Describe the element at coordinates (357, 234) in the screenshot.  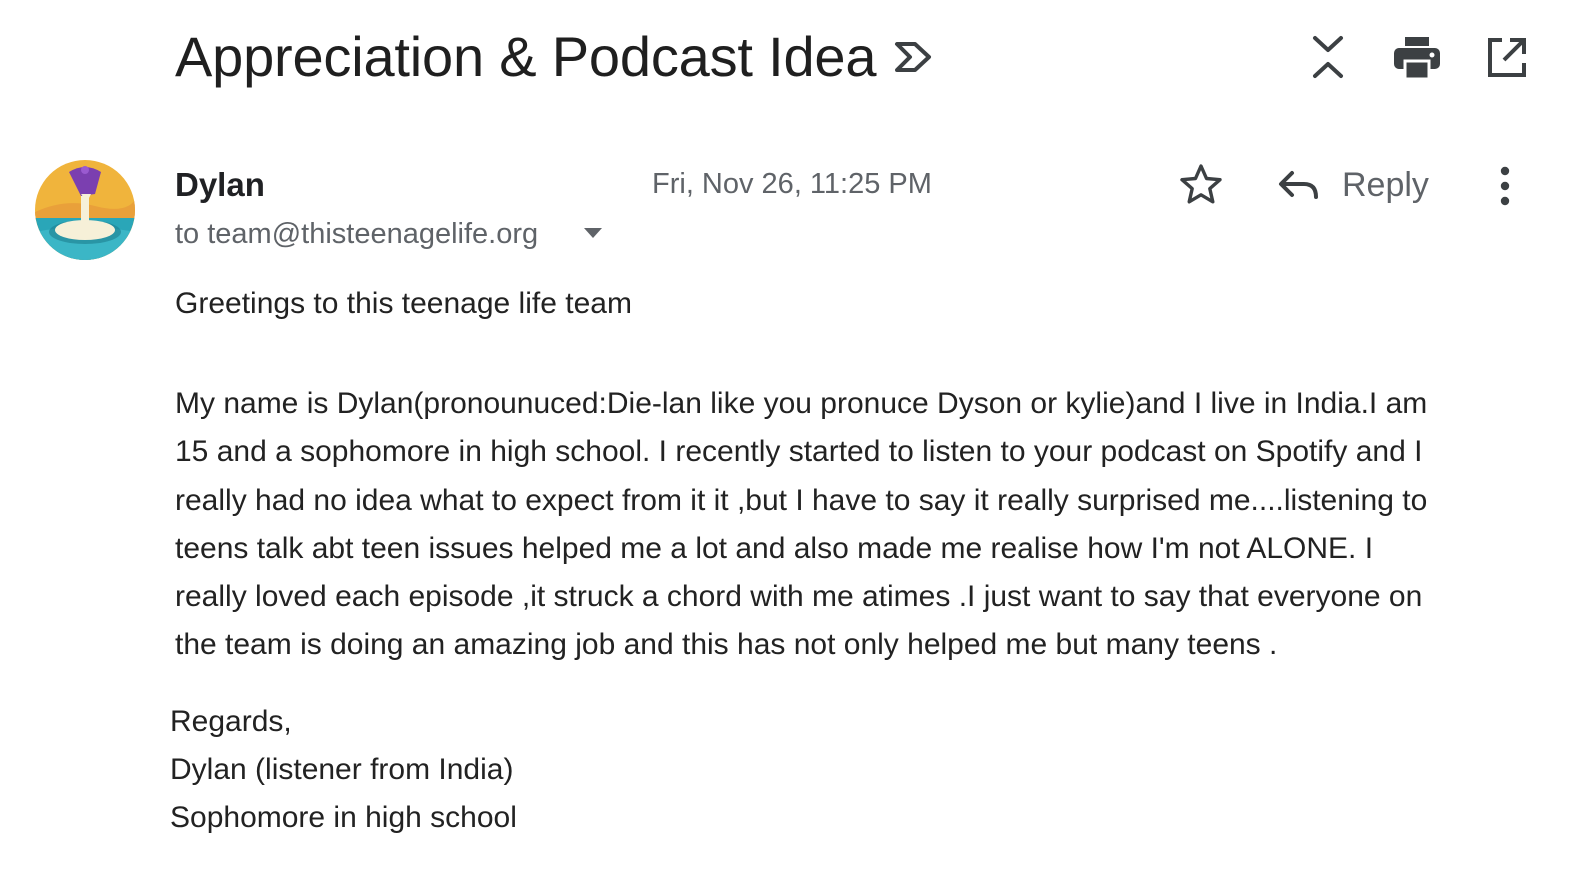
I see `recipient-line: to team@thisteenagelife.org` at that location.